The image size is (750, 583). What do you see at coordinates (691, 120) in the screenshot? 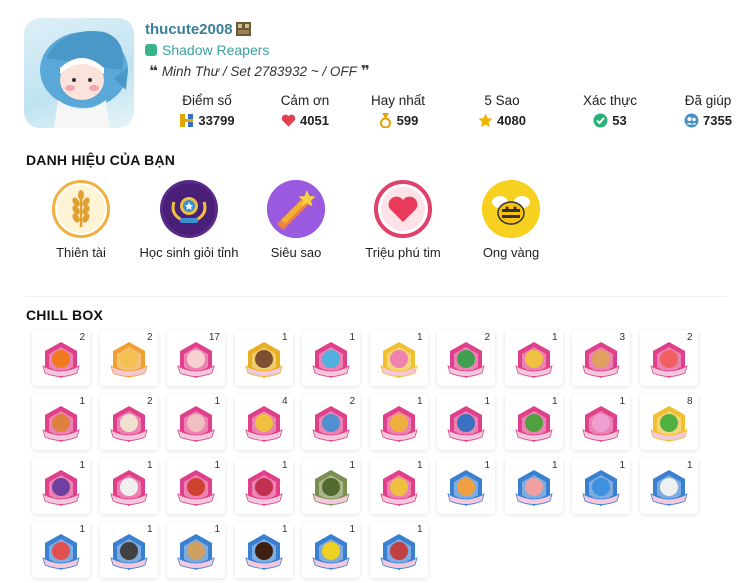
I see `people-icon` at bounding box center [691, 120].